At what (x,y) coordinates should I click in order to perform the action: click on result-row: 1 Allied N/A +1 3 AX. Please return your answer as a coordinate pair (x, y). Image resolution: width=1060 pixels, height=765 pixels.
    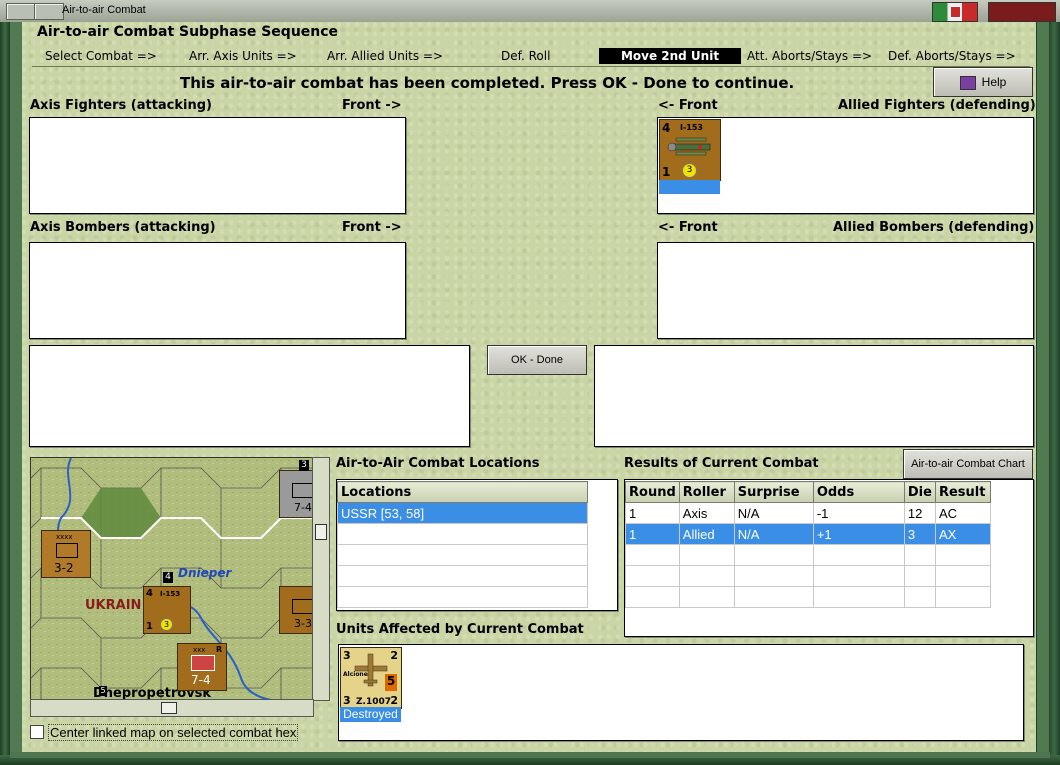
    Looking at the image, I should click on (808, 534).